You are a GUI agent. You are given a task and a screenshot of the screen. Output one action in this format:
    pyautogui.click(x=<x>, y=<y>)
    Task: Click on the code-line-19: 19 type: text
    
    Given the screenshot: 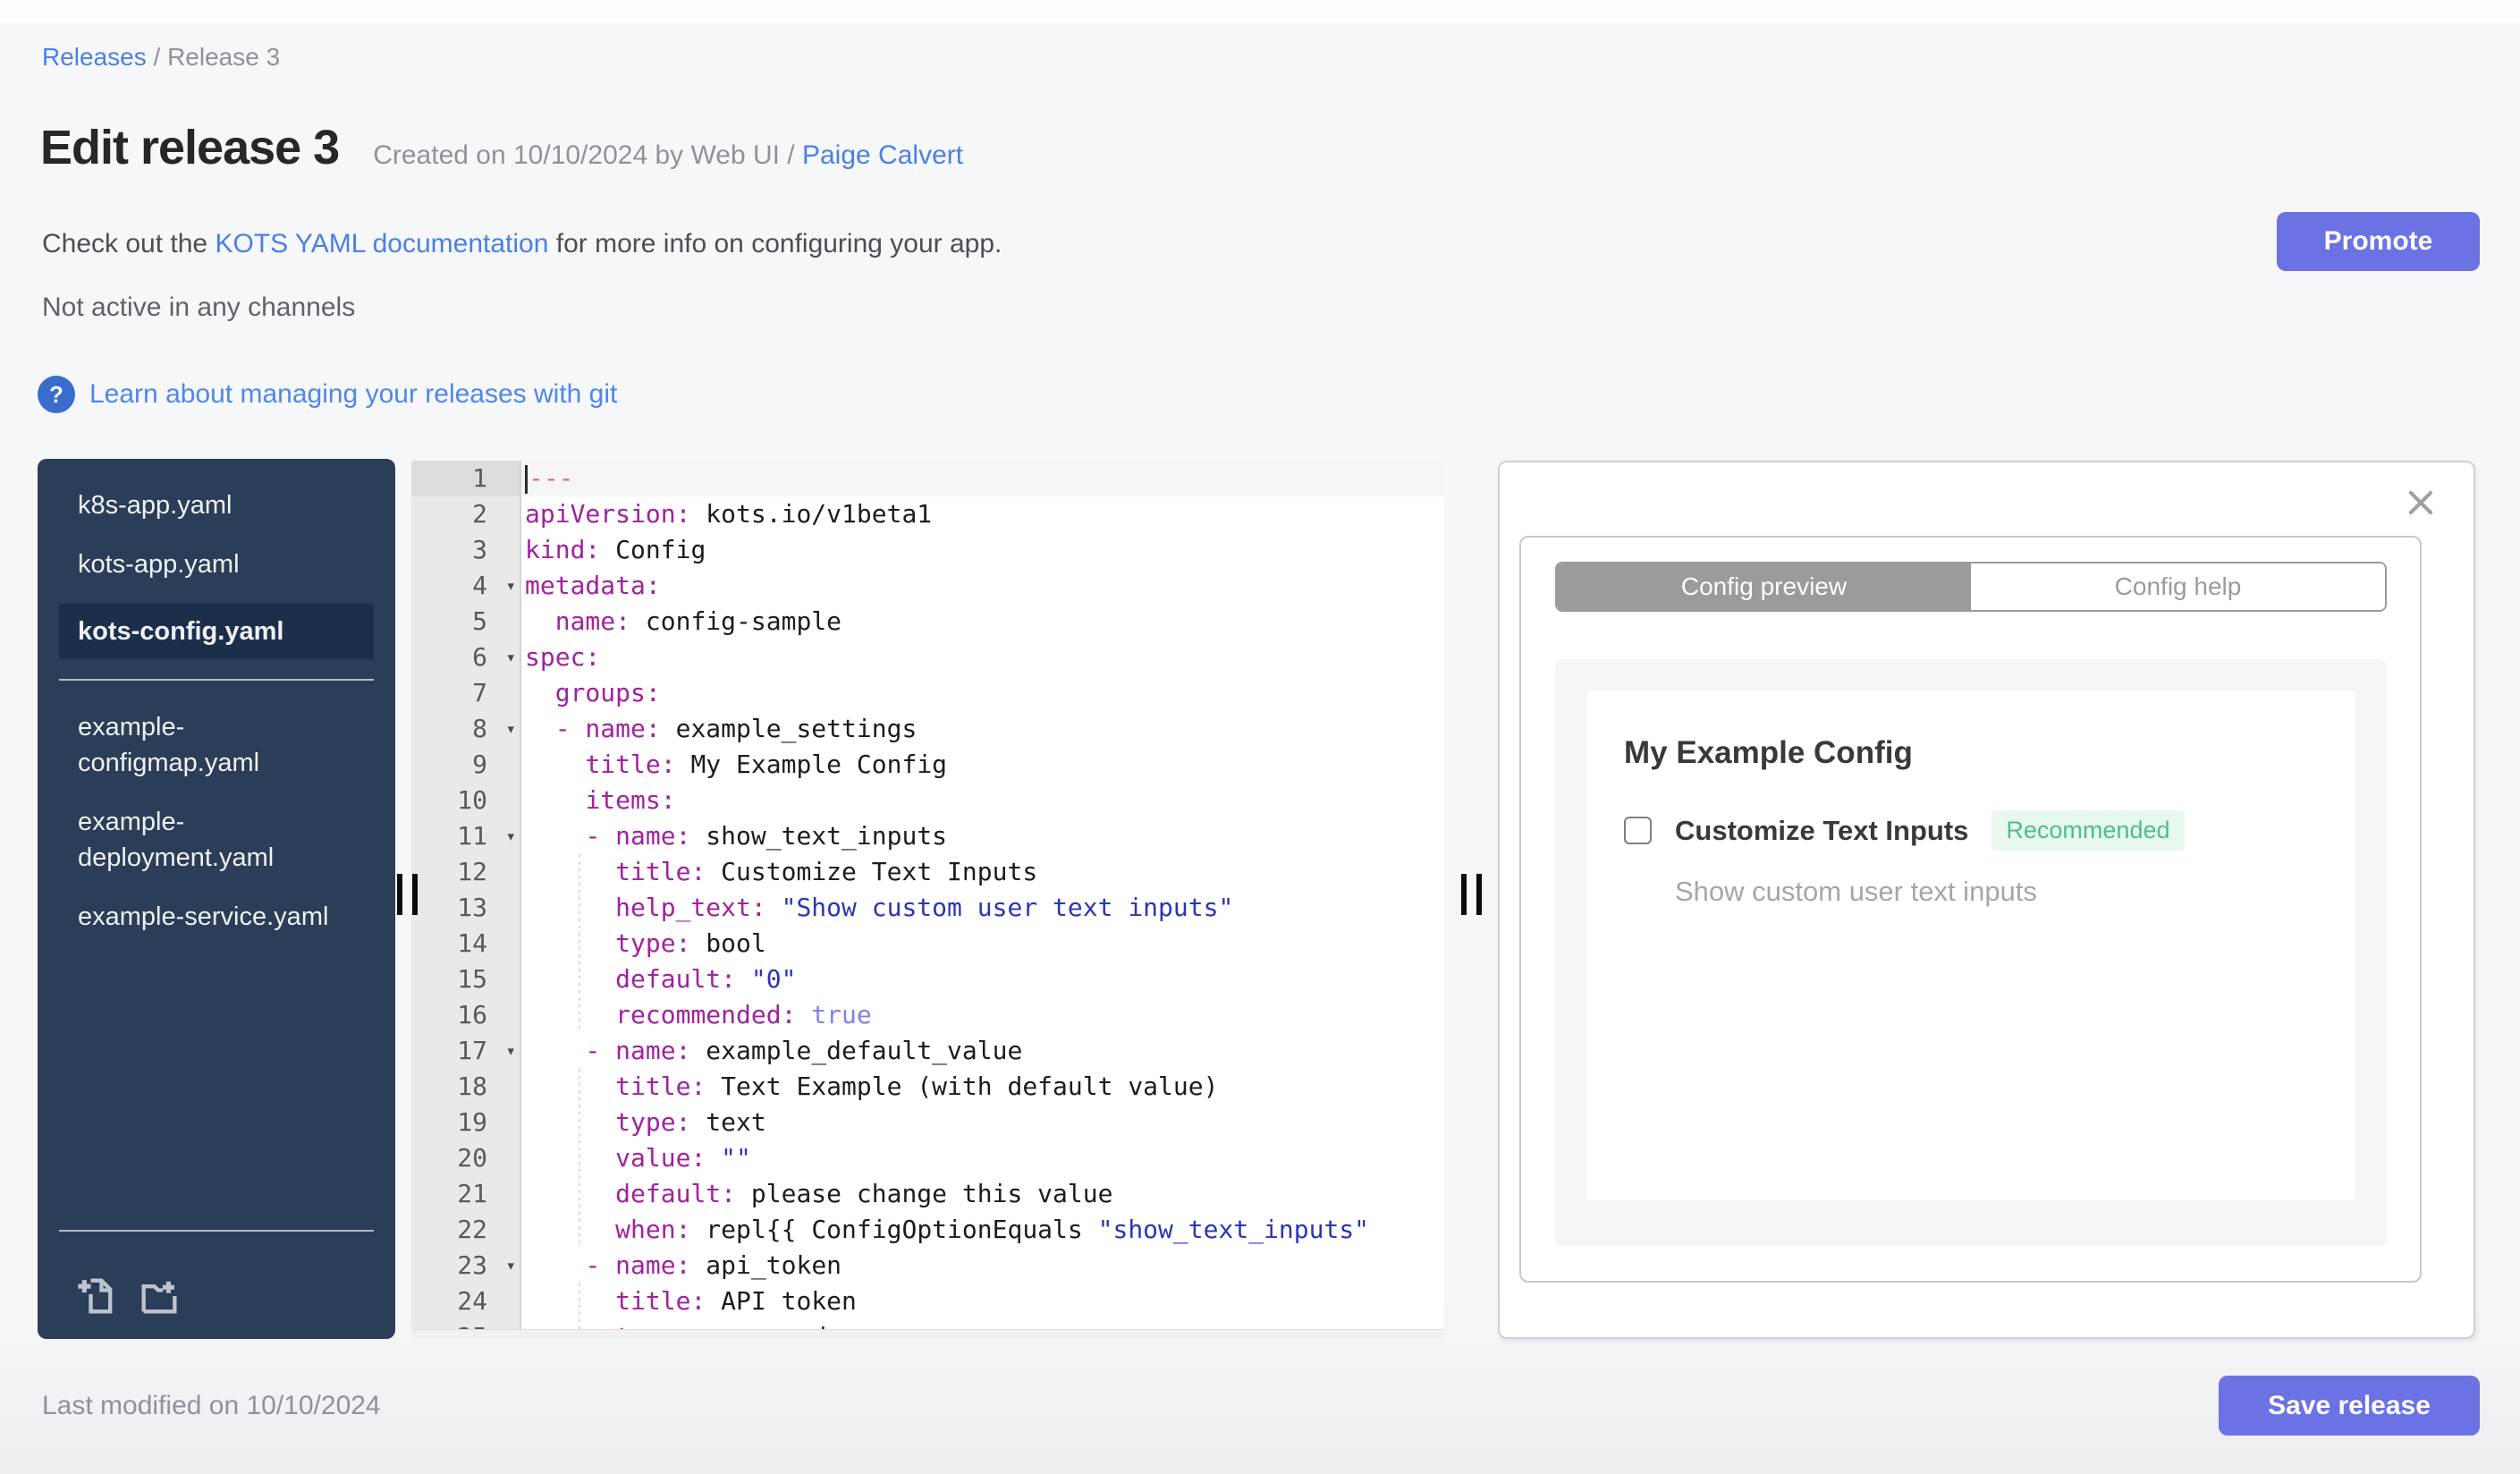 What is the action you would take?
    pyautogui.click(x=928, y=1122)
    